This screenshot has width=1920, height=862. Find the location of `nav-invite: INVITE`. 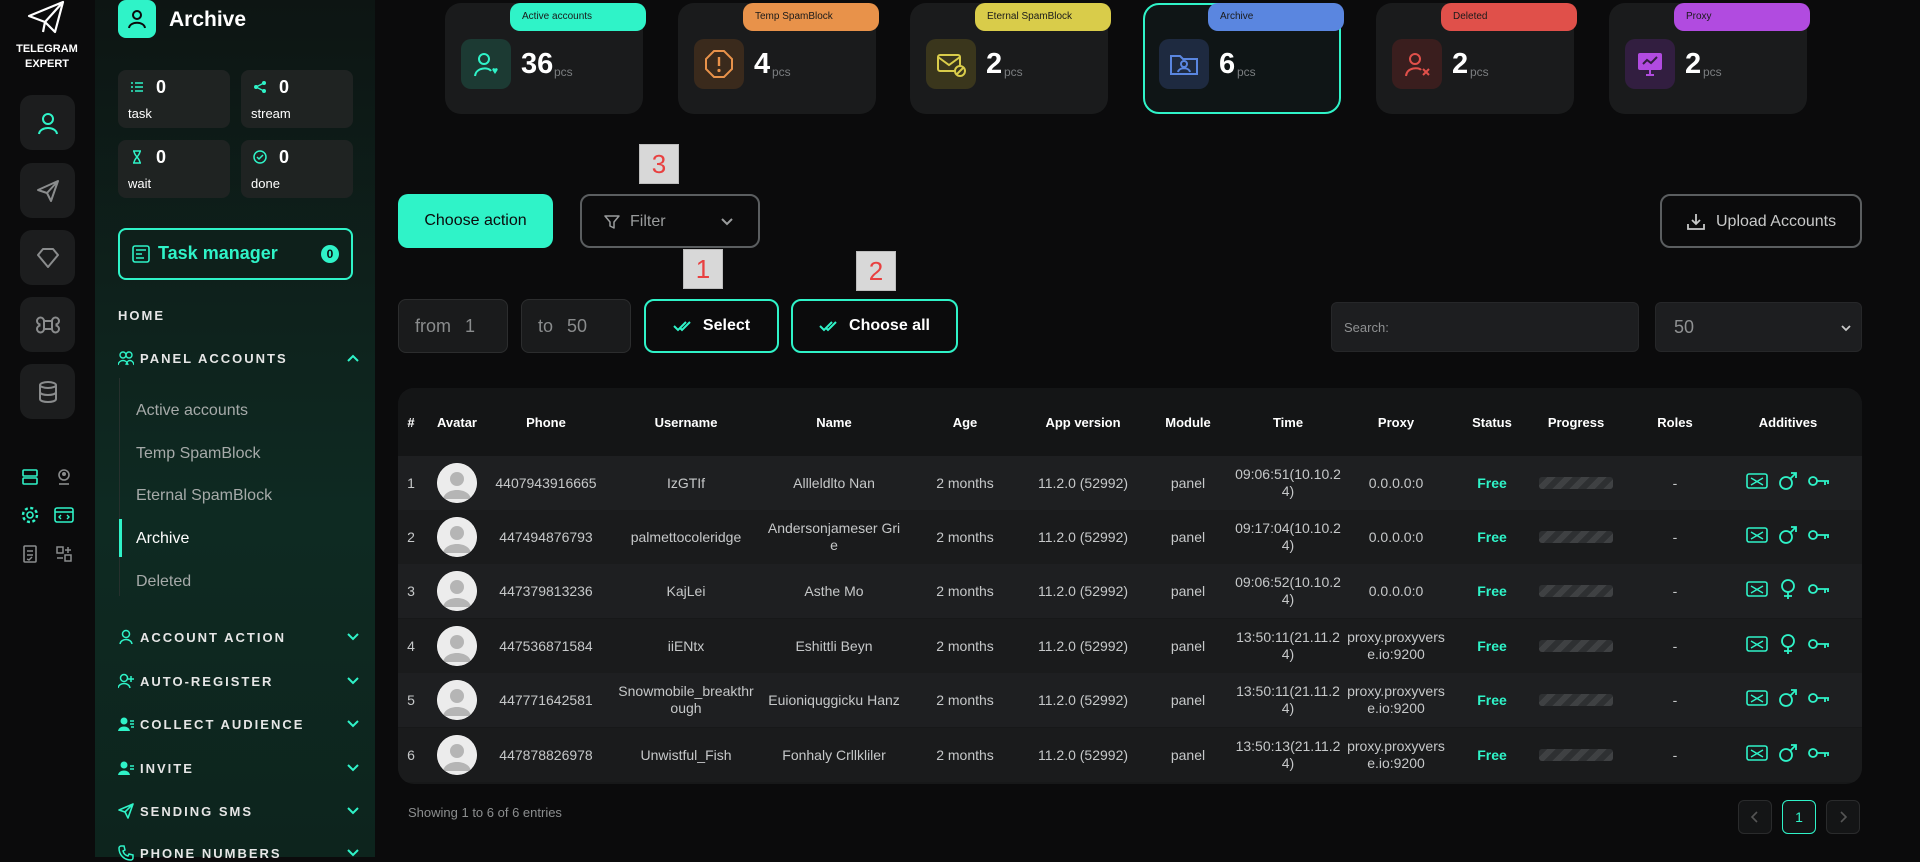

nav-invite: INVITE is located at coordinates (243, 769).